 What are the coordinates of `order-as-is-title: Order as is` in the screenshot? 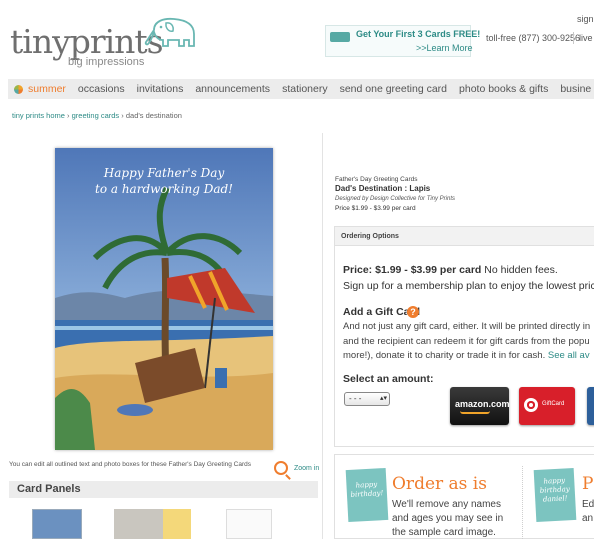 It's located at (439, 484).